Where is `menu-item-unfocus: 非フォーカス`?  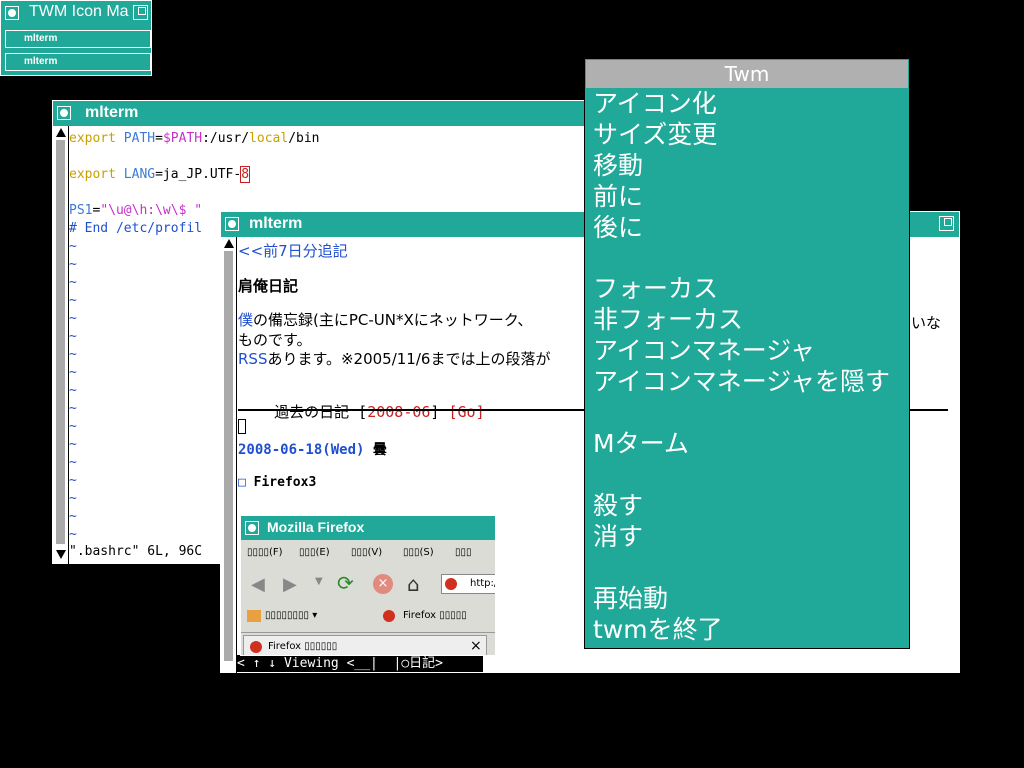
menu-item-unfocus: 非フォーカス is located at coordinates (668, 320).